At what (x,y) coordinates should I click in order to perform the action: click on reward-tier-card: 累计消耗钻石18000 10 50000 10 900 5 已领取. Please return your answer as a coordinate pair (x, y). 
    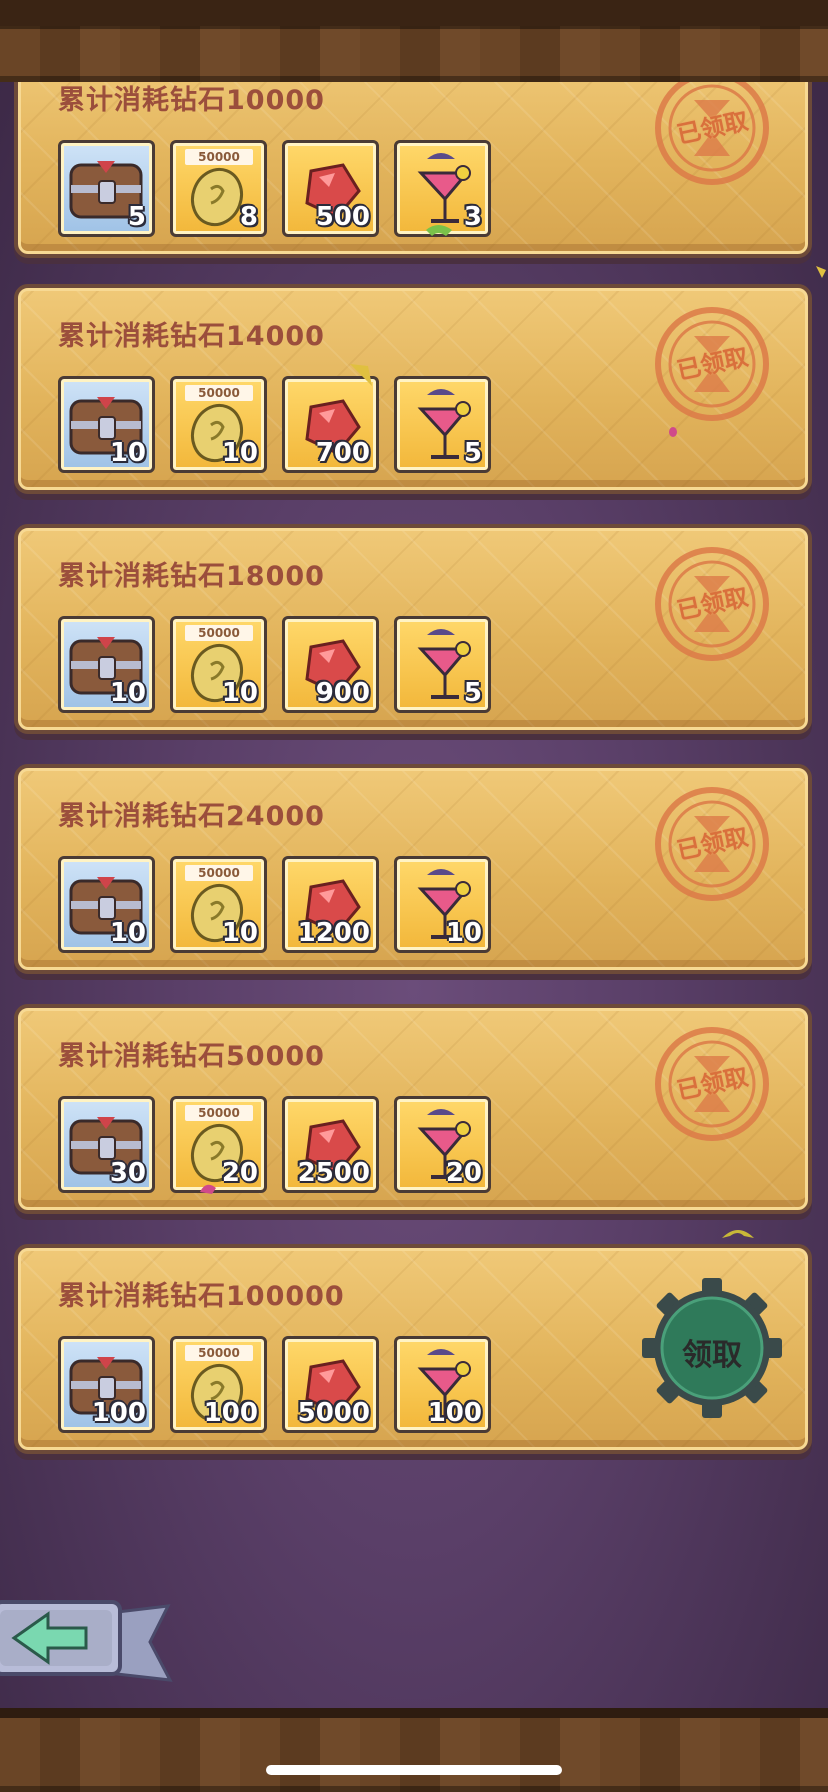
    Looking at the image, I should click on (413, 629).